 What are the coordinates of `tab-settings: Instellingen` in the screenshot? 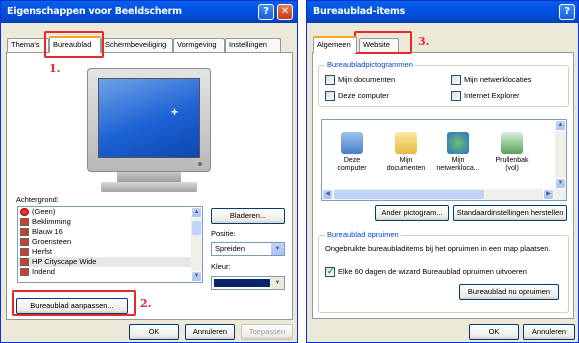 It's located at (253, 45).